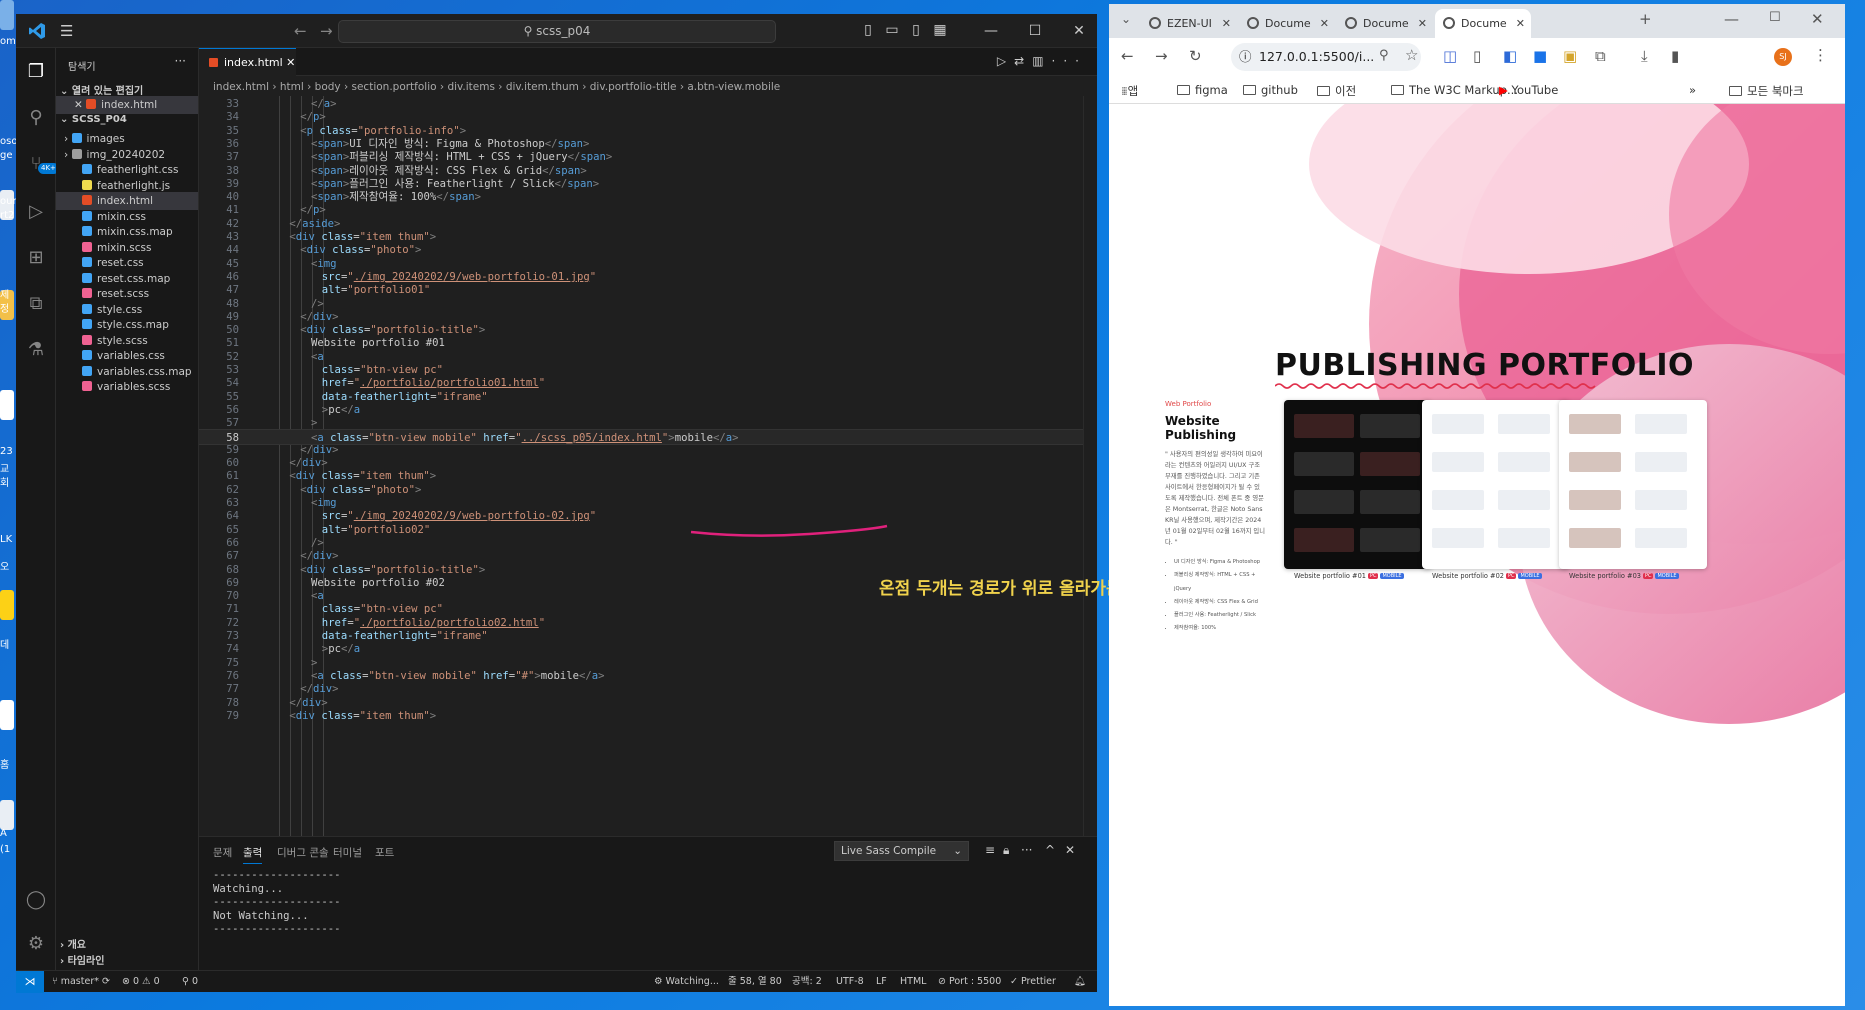 The width and height of the screenshot is (1865, 1010). Describe the element at coordinates (303, 852) in the screenshot. I see `panel-tab: 디버그 콘솔` at that location.